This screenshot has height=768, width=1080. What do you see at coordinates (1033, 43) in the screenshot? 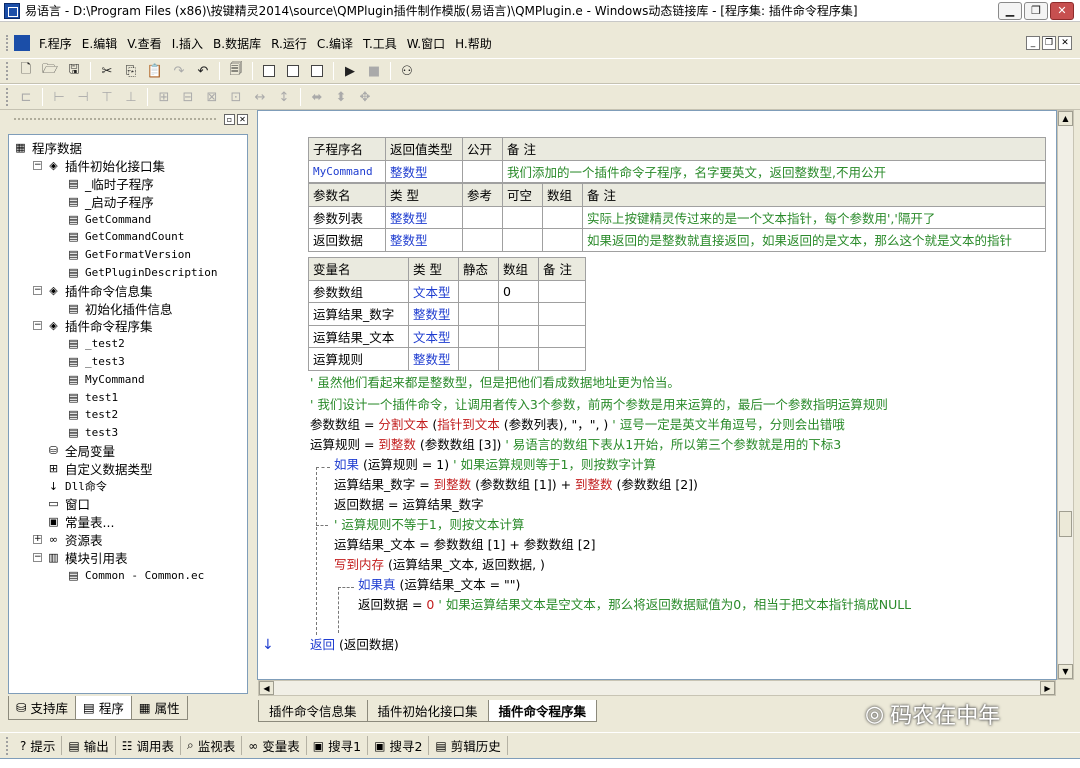
I see `mdi-minimize-button: _` at bounding box center [1033, 43].